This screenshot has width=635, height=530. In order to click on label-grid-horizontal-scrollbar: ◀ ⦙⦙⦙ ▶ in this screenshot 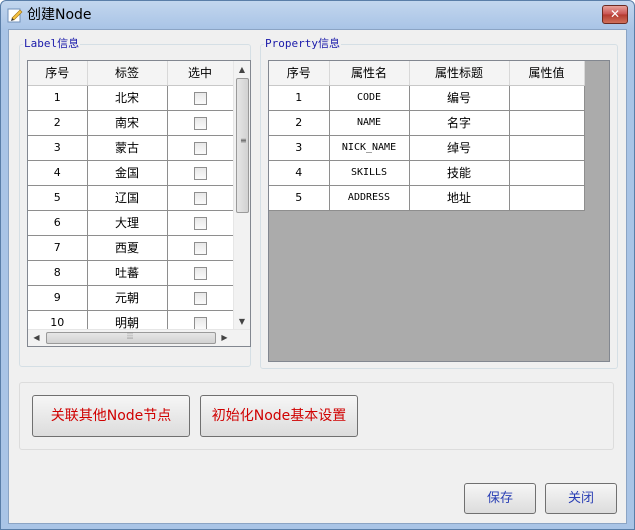, I will do `click(139, 337)`.